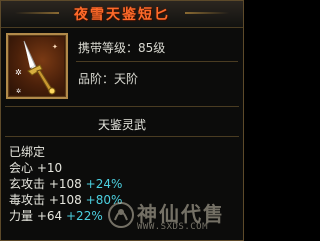 This screenshot has width=320, height=241. I want to click on title-bar: 夜雪天鉴短匕, so click(122, 14).